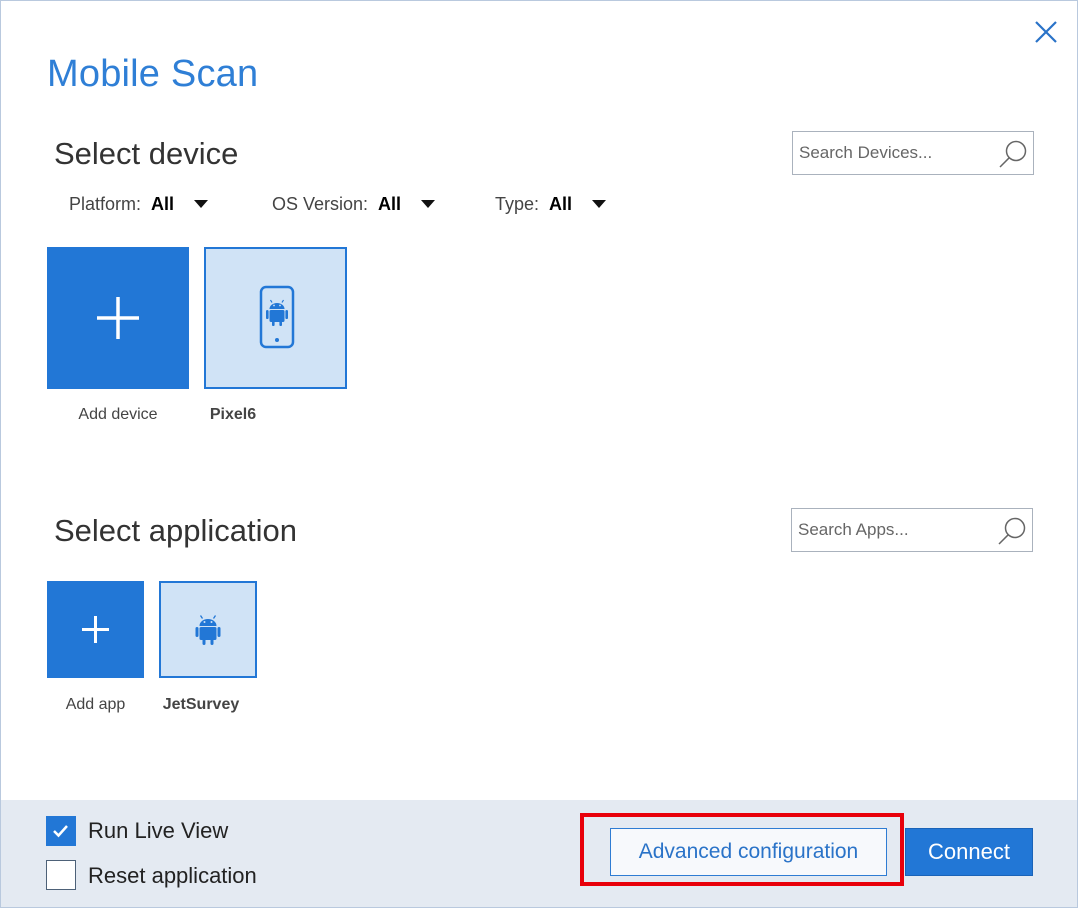 The width and height of the screenshot is (1078, 908). Describe the element at coordinates (969, 852) in the screenshot. I see `connect-button: Connect` at that location.